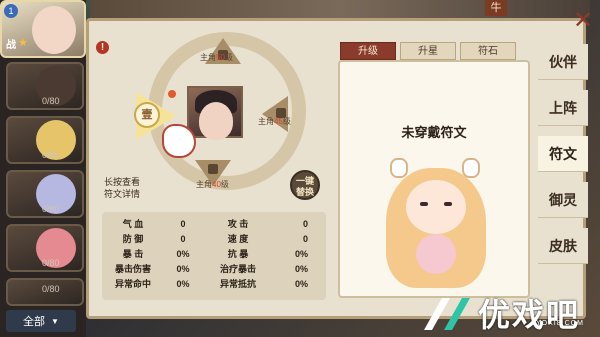  What do you see at coordinates (179, 141) in the screenshot?
I see `pointer-hand-icon` at bounding box center [179, 141].